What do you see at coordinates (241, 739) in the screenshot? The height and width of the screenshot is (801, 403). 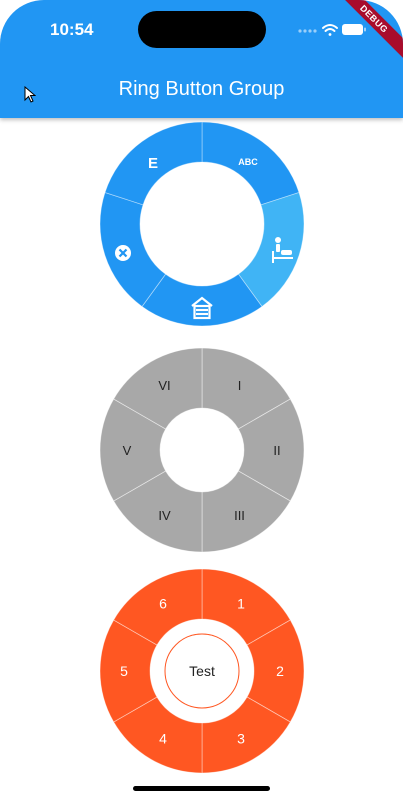 I see `ring3-segment-label: 3` at bounding box center [241, 739].